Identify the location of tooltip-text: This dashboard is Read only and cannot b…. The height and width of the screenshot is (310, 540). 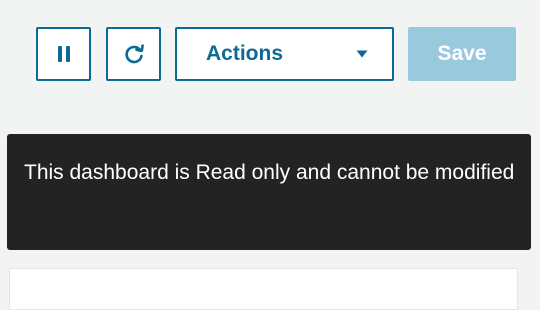
(269, 172).